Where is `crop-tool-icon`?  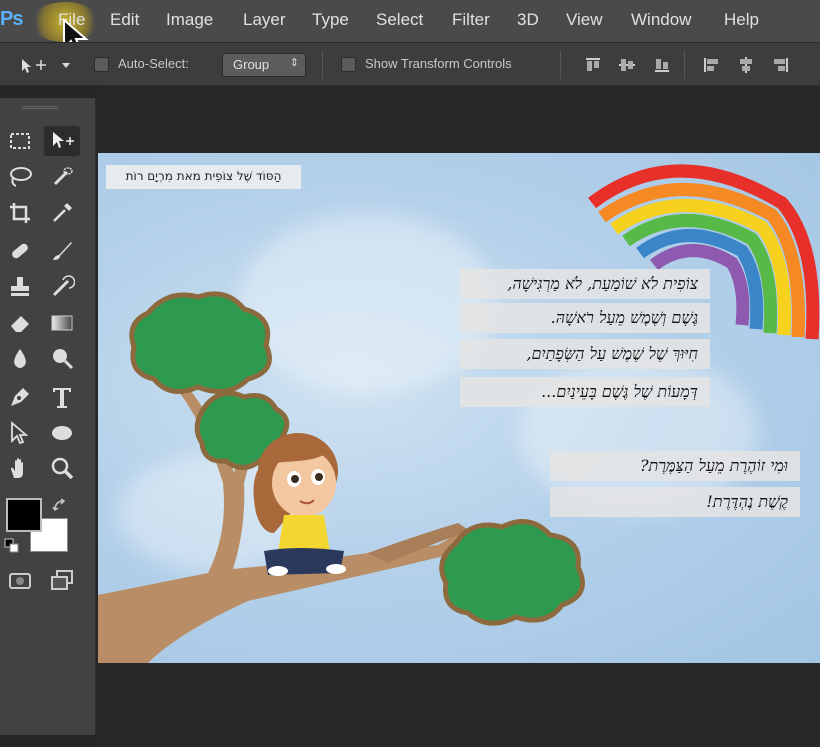 crop-tool-icon is located at coordinates (20, 213).